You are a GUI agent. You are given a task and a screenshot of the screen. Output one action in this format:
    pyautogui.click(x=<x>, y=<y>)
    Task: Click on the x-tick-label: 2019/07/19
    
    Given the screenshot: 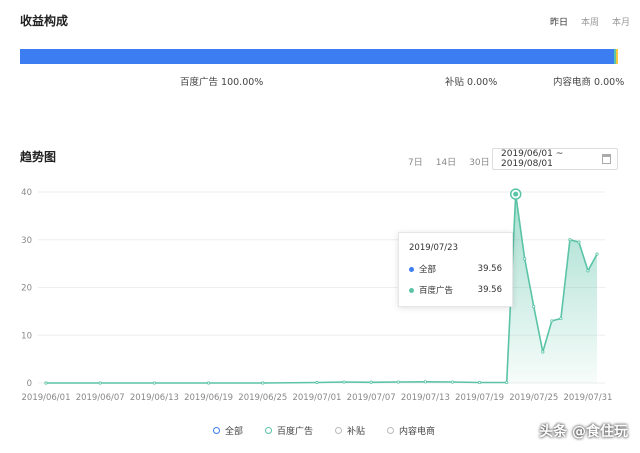 What is the action you would take?
    pyautogui.click(x=479, y=398)
    